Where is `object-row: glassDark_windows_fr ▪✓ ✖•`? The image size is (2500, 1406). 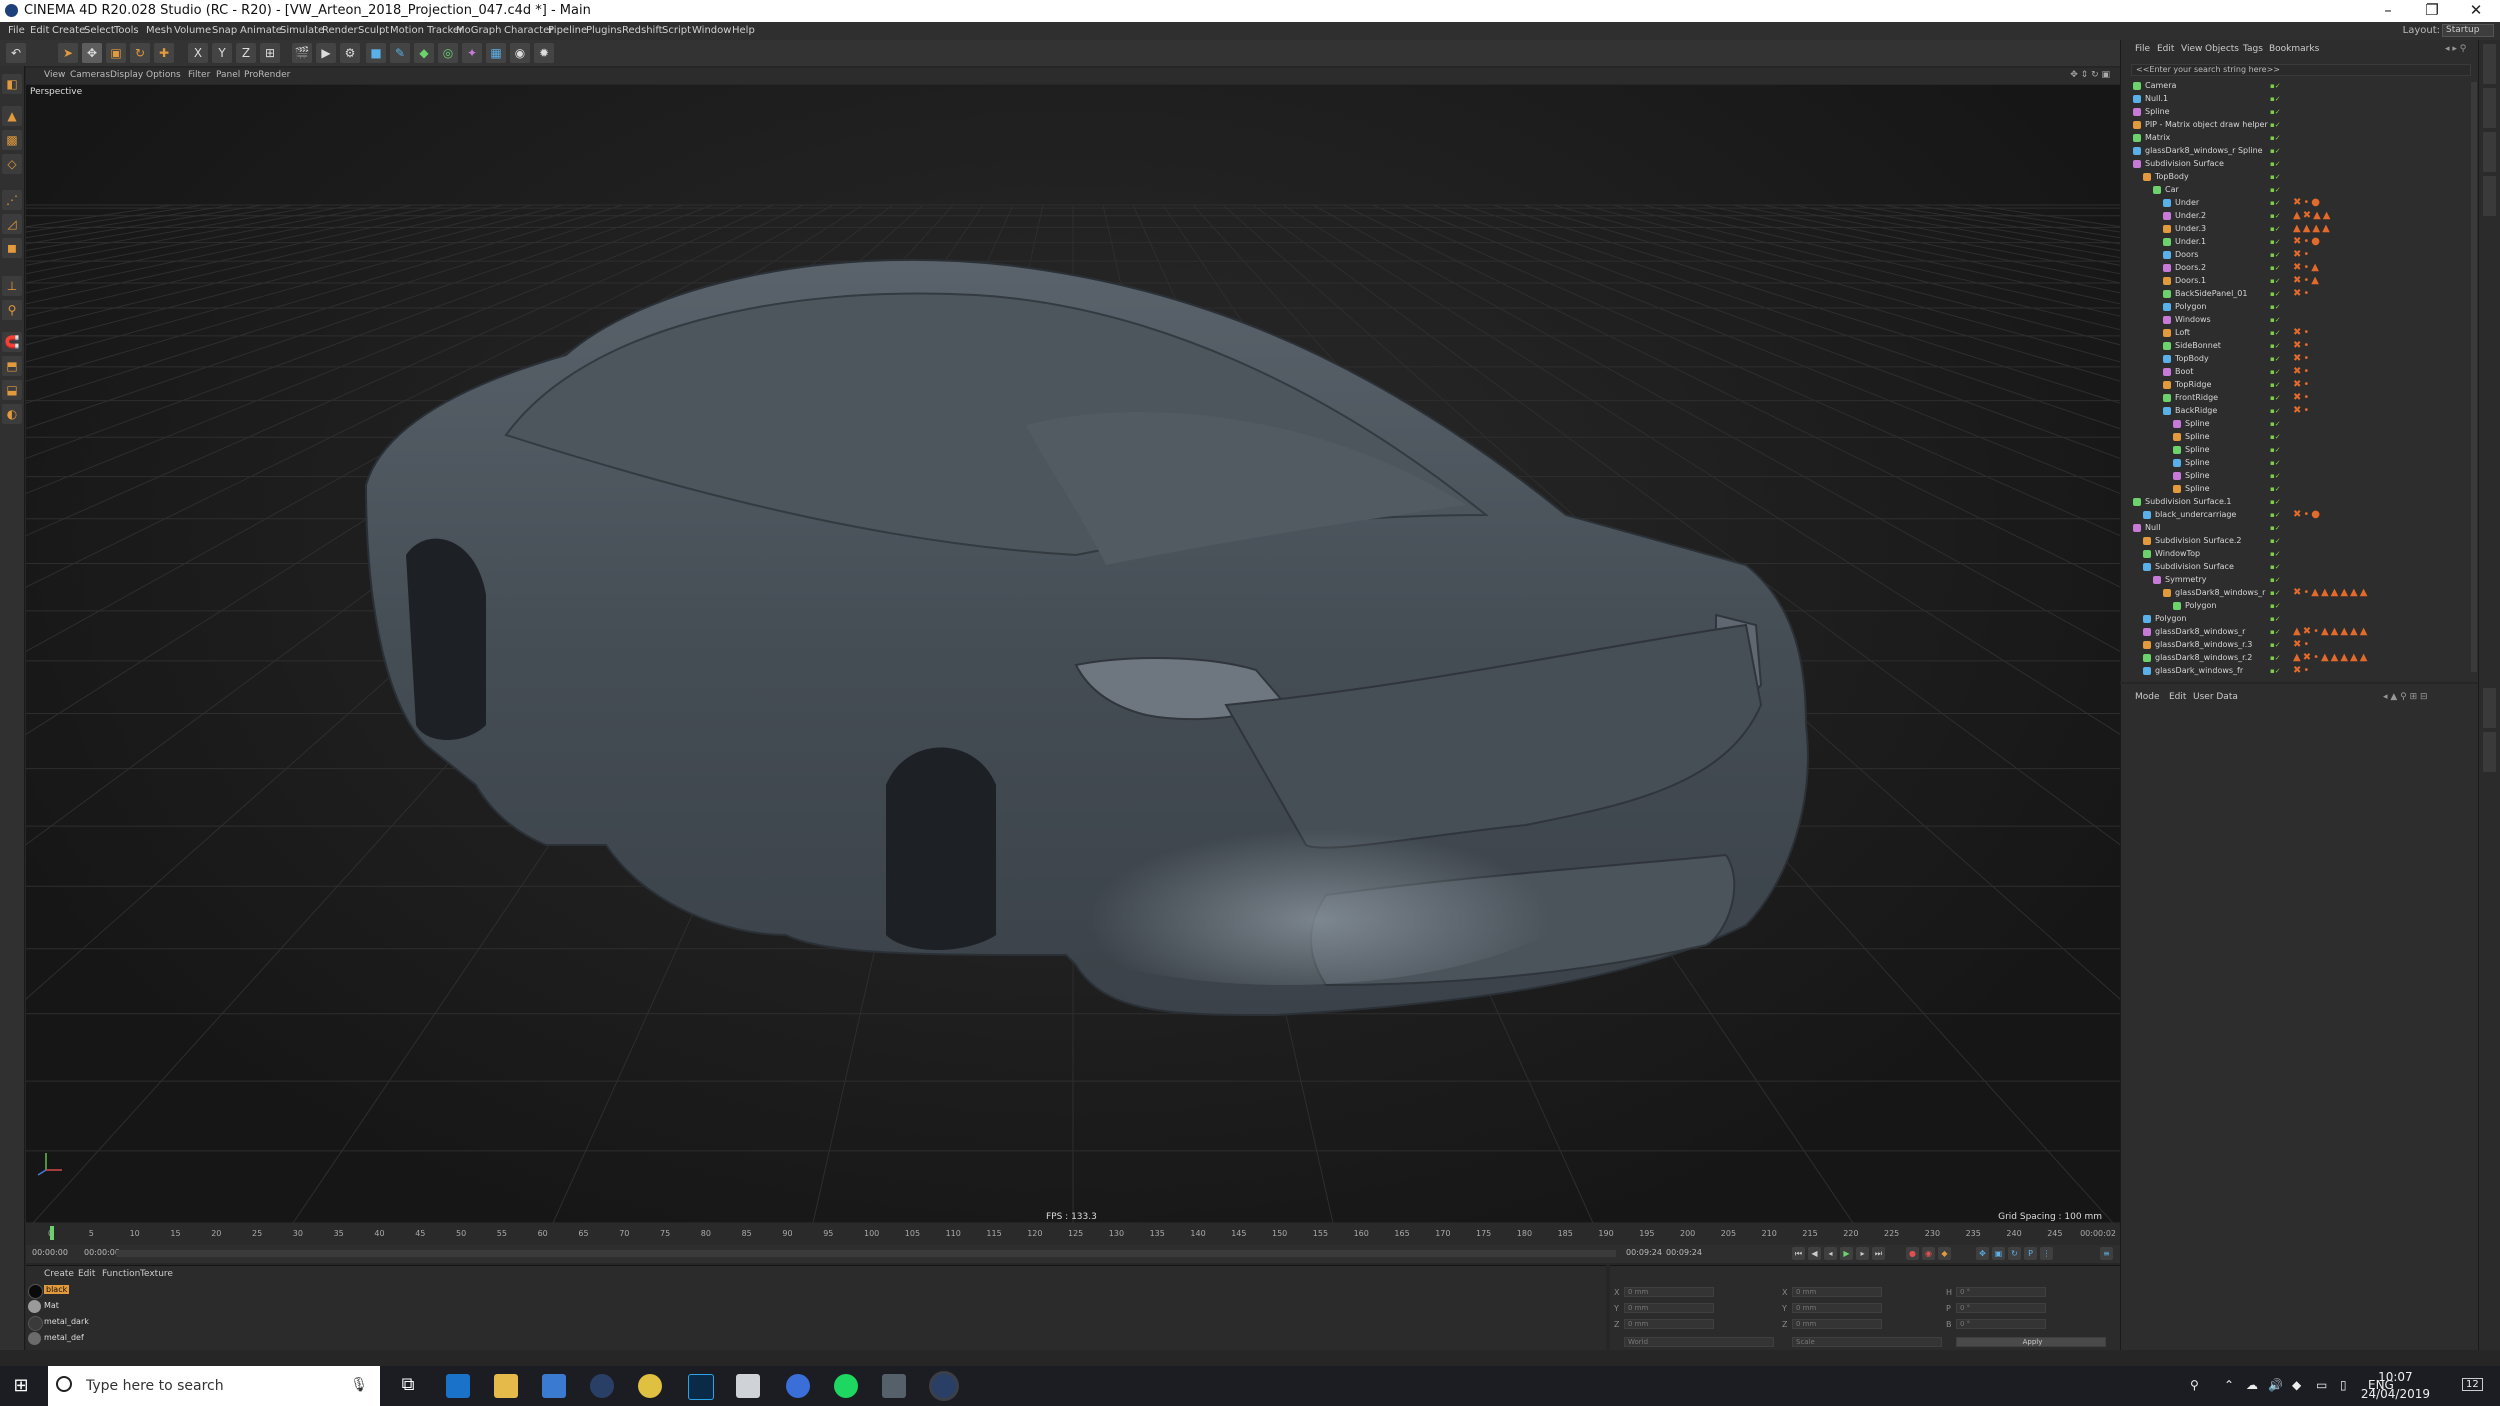
object-row: glassDark_windows_fr ▪✓ ✖• is located at coordinates (2295, 671).